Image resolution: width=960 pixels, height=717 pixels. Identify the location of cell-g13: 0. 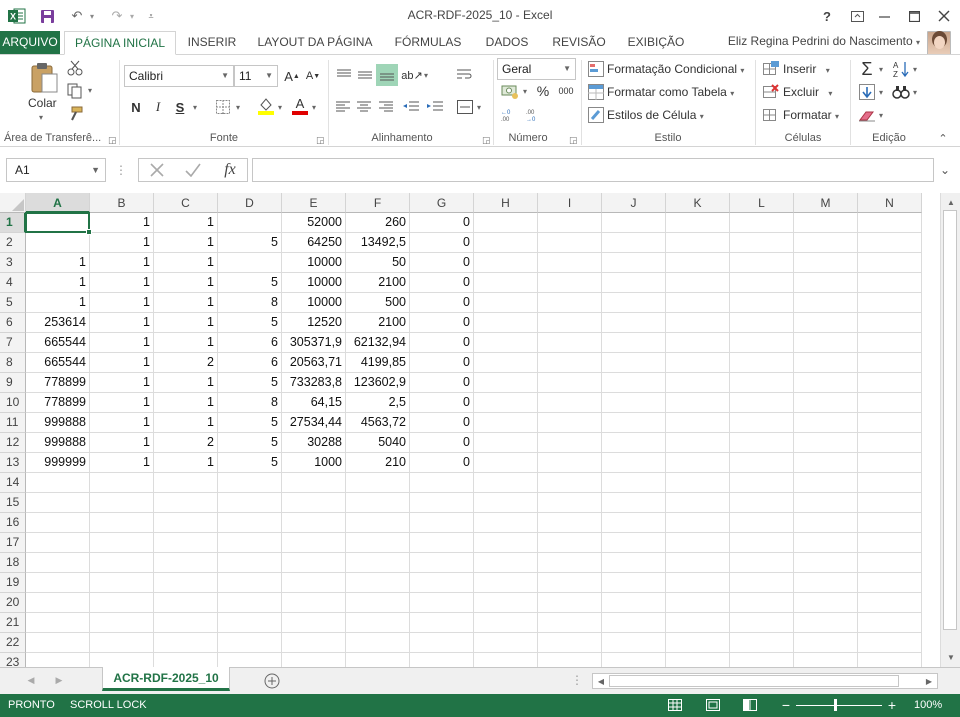
(442, 463).